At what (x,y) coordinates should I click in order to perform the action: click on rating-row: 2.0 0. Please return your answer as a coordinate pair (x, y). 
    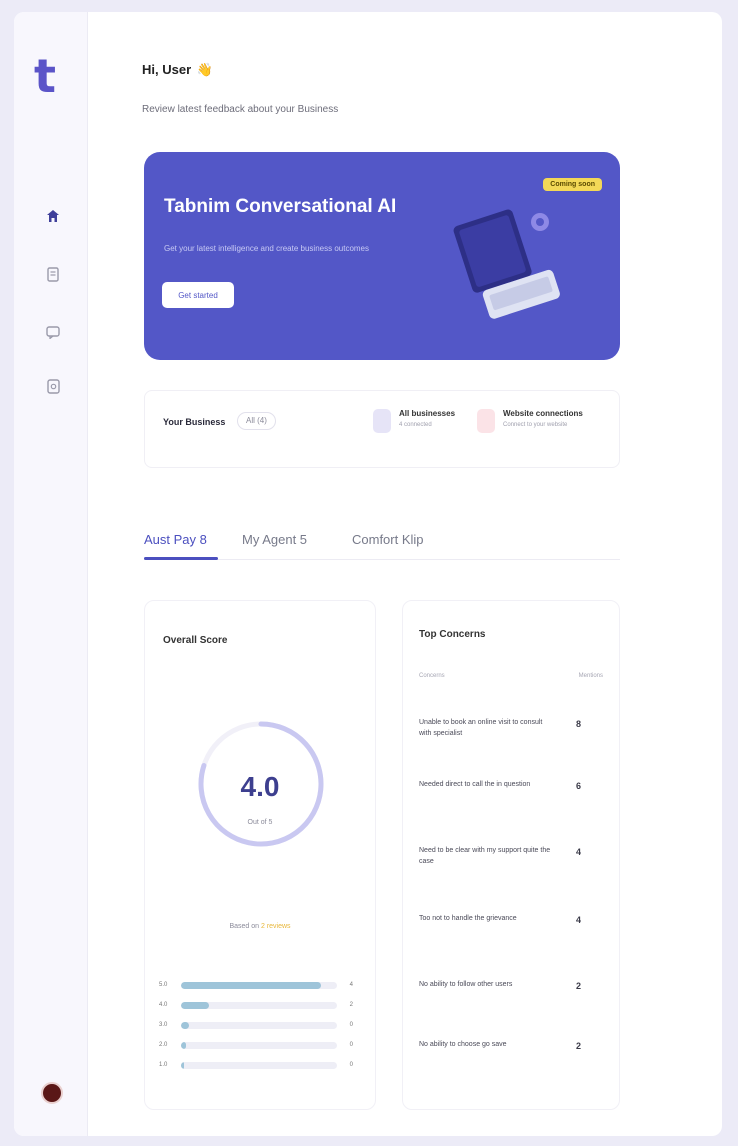
    Looking at the image, I should click on (256, 1045).